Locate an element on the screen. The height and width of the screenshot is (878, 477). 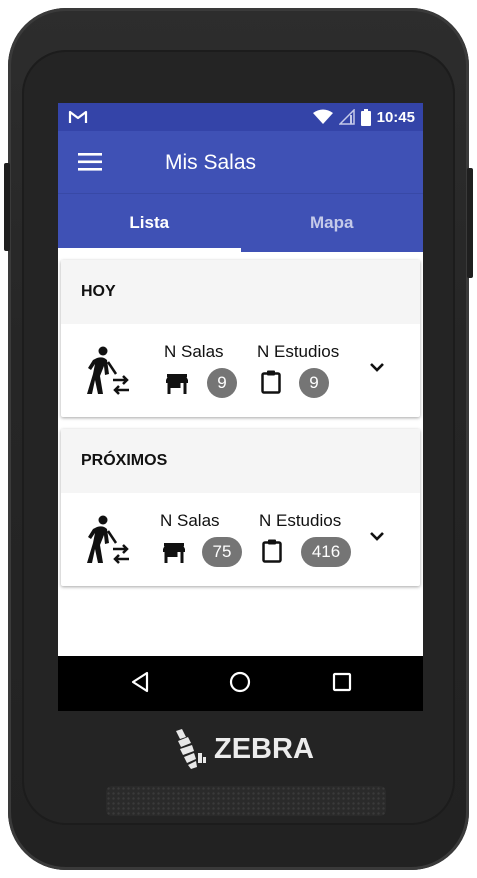
zebra-logo-icon is located at coordinates (191, 749).